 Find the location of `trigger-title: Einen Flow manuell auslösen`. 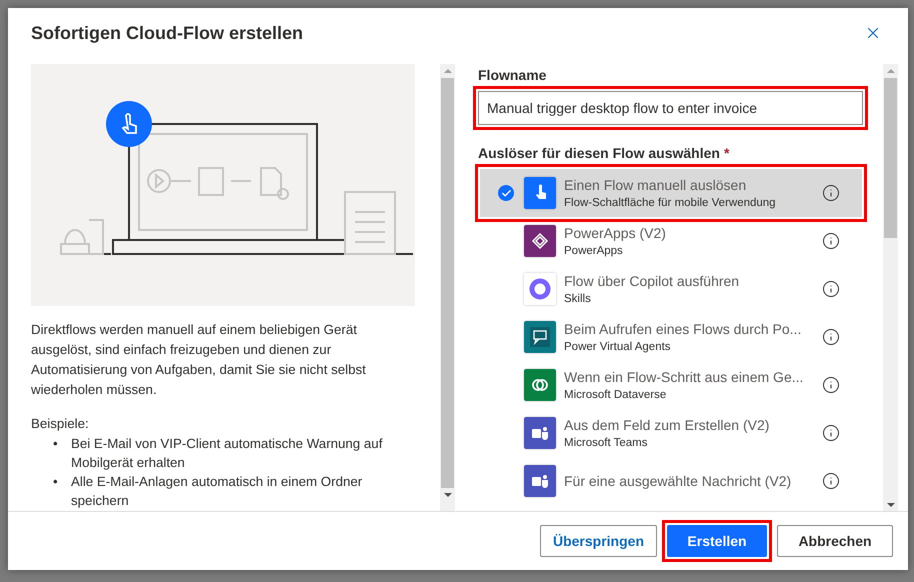

trigger-title: Einen Flow manuell auslösen is located at coordinates (656, 185).